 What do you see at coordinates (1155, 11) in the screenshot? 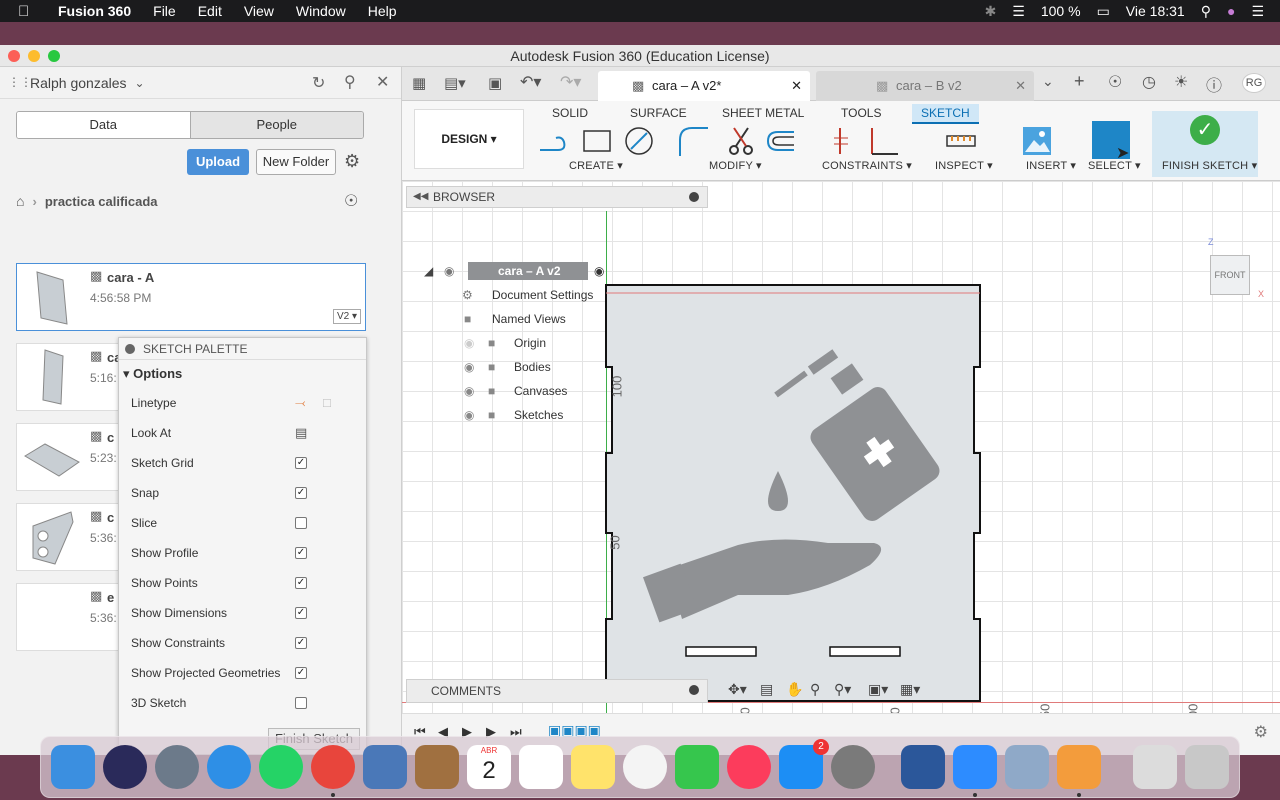
I see `clock: Vie 18:31` at bounding box center [1155, 11].